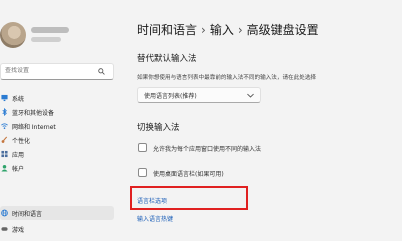  I want to click on page-title: 高级键盘设置, so click(282, 30).